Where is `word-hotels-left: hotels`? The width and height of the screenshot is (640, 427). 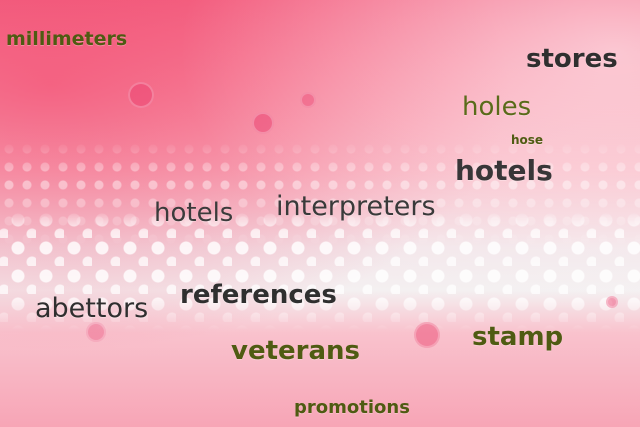 word-hotels-left: hotels is located at coordinates (194, 213).